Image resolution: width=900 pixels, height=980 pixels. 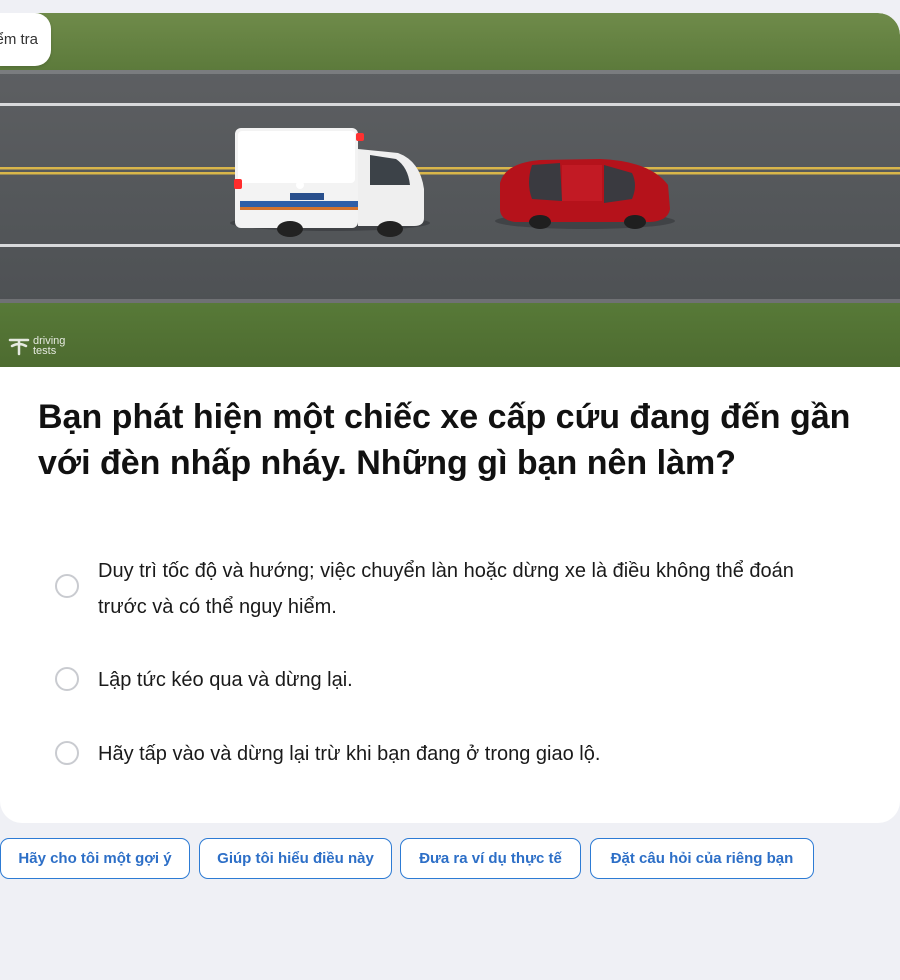 I want to click on back-to-test-pill: Kiểm tra, so click(x=25, y=39).